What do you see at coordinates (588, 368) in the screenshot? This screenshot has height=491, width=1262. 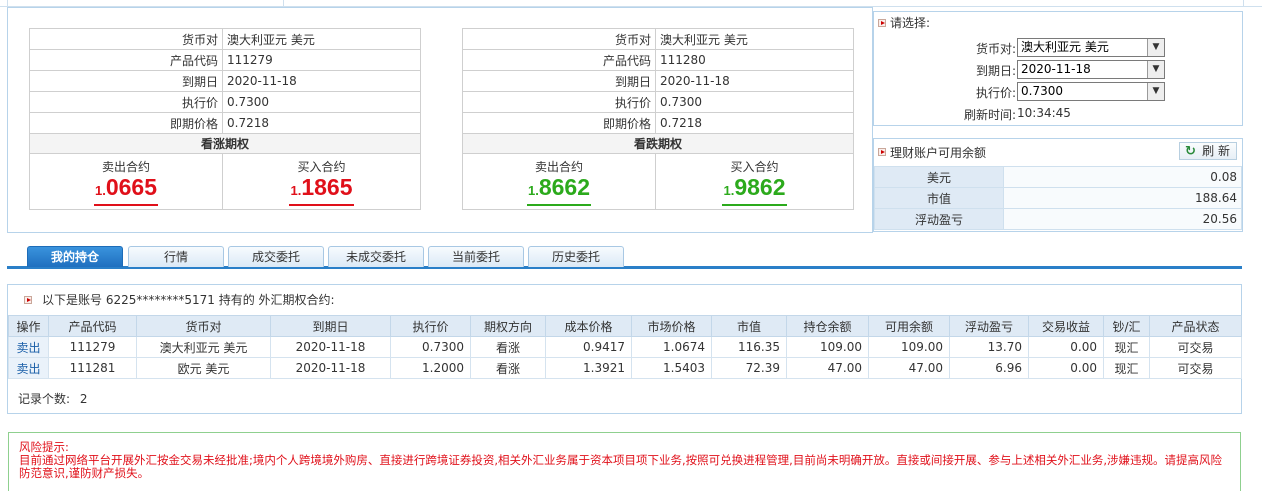 I see `cell-cost-price: 1.3921` at bounding box center [588, 368].